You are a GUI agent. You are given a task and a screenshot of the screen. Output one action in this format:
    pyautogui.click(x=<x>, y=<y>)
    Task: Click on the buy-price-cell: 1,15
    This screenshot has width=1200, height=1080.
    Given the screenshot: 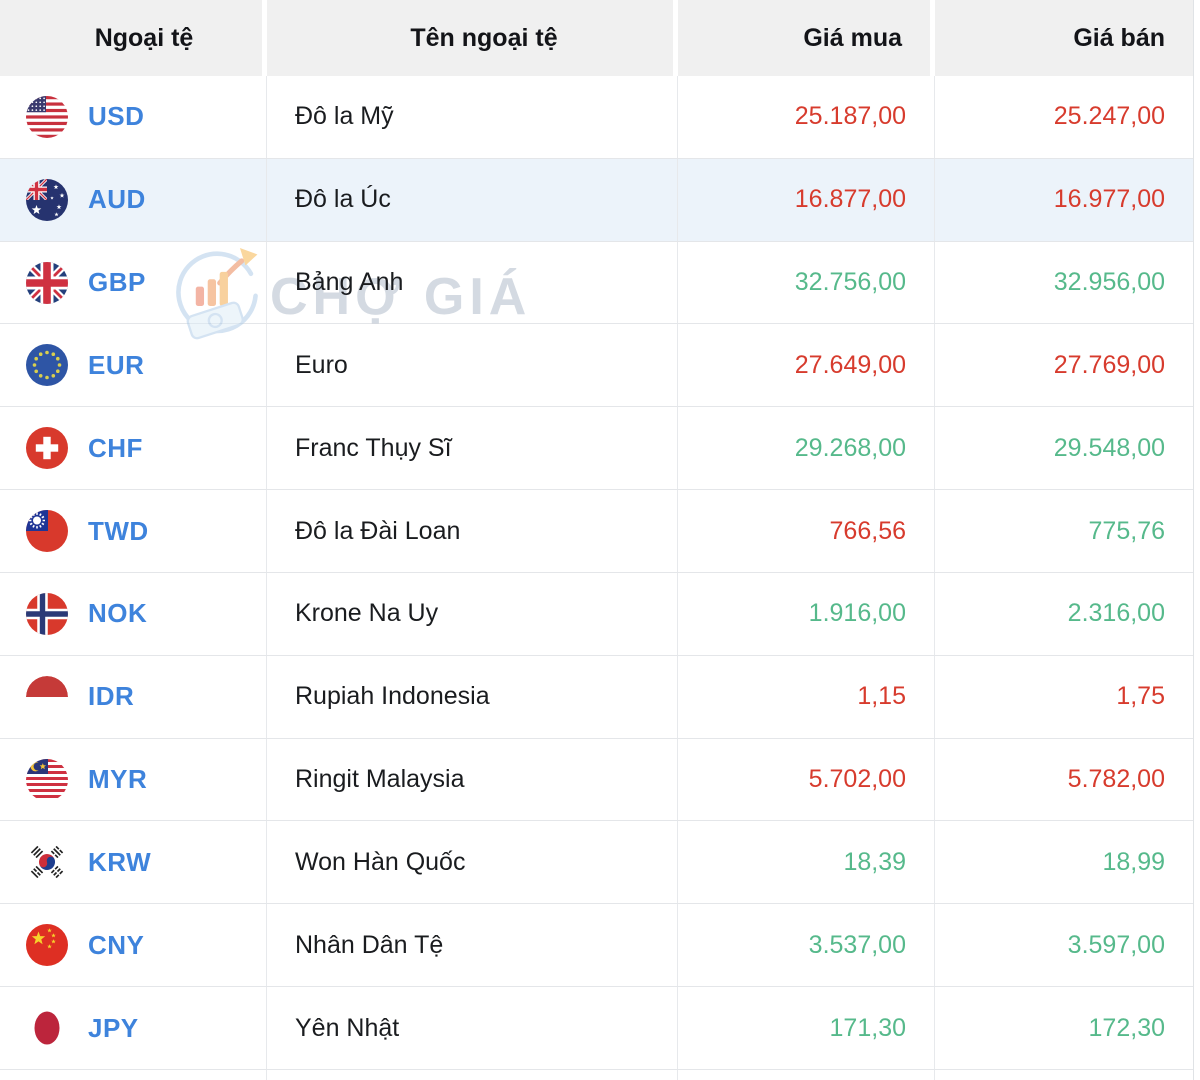 What is the action you would take?
    pyautogui.click(x=806, y=696)
    